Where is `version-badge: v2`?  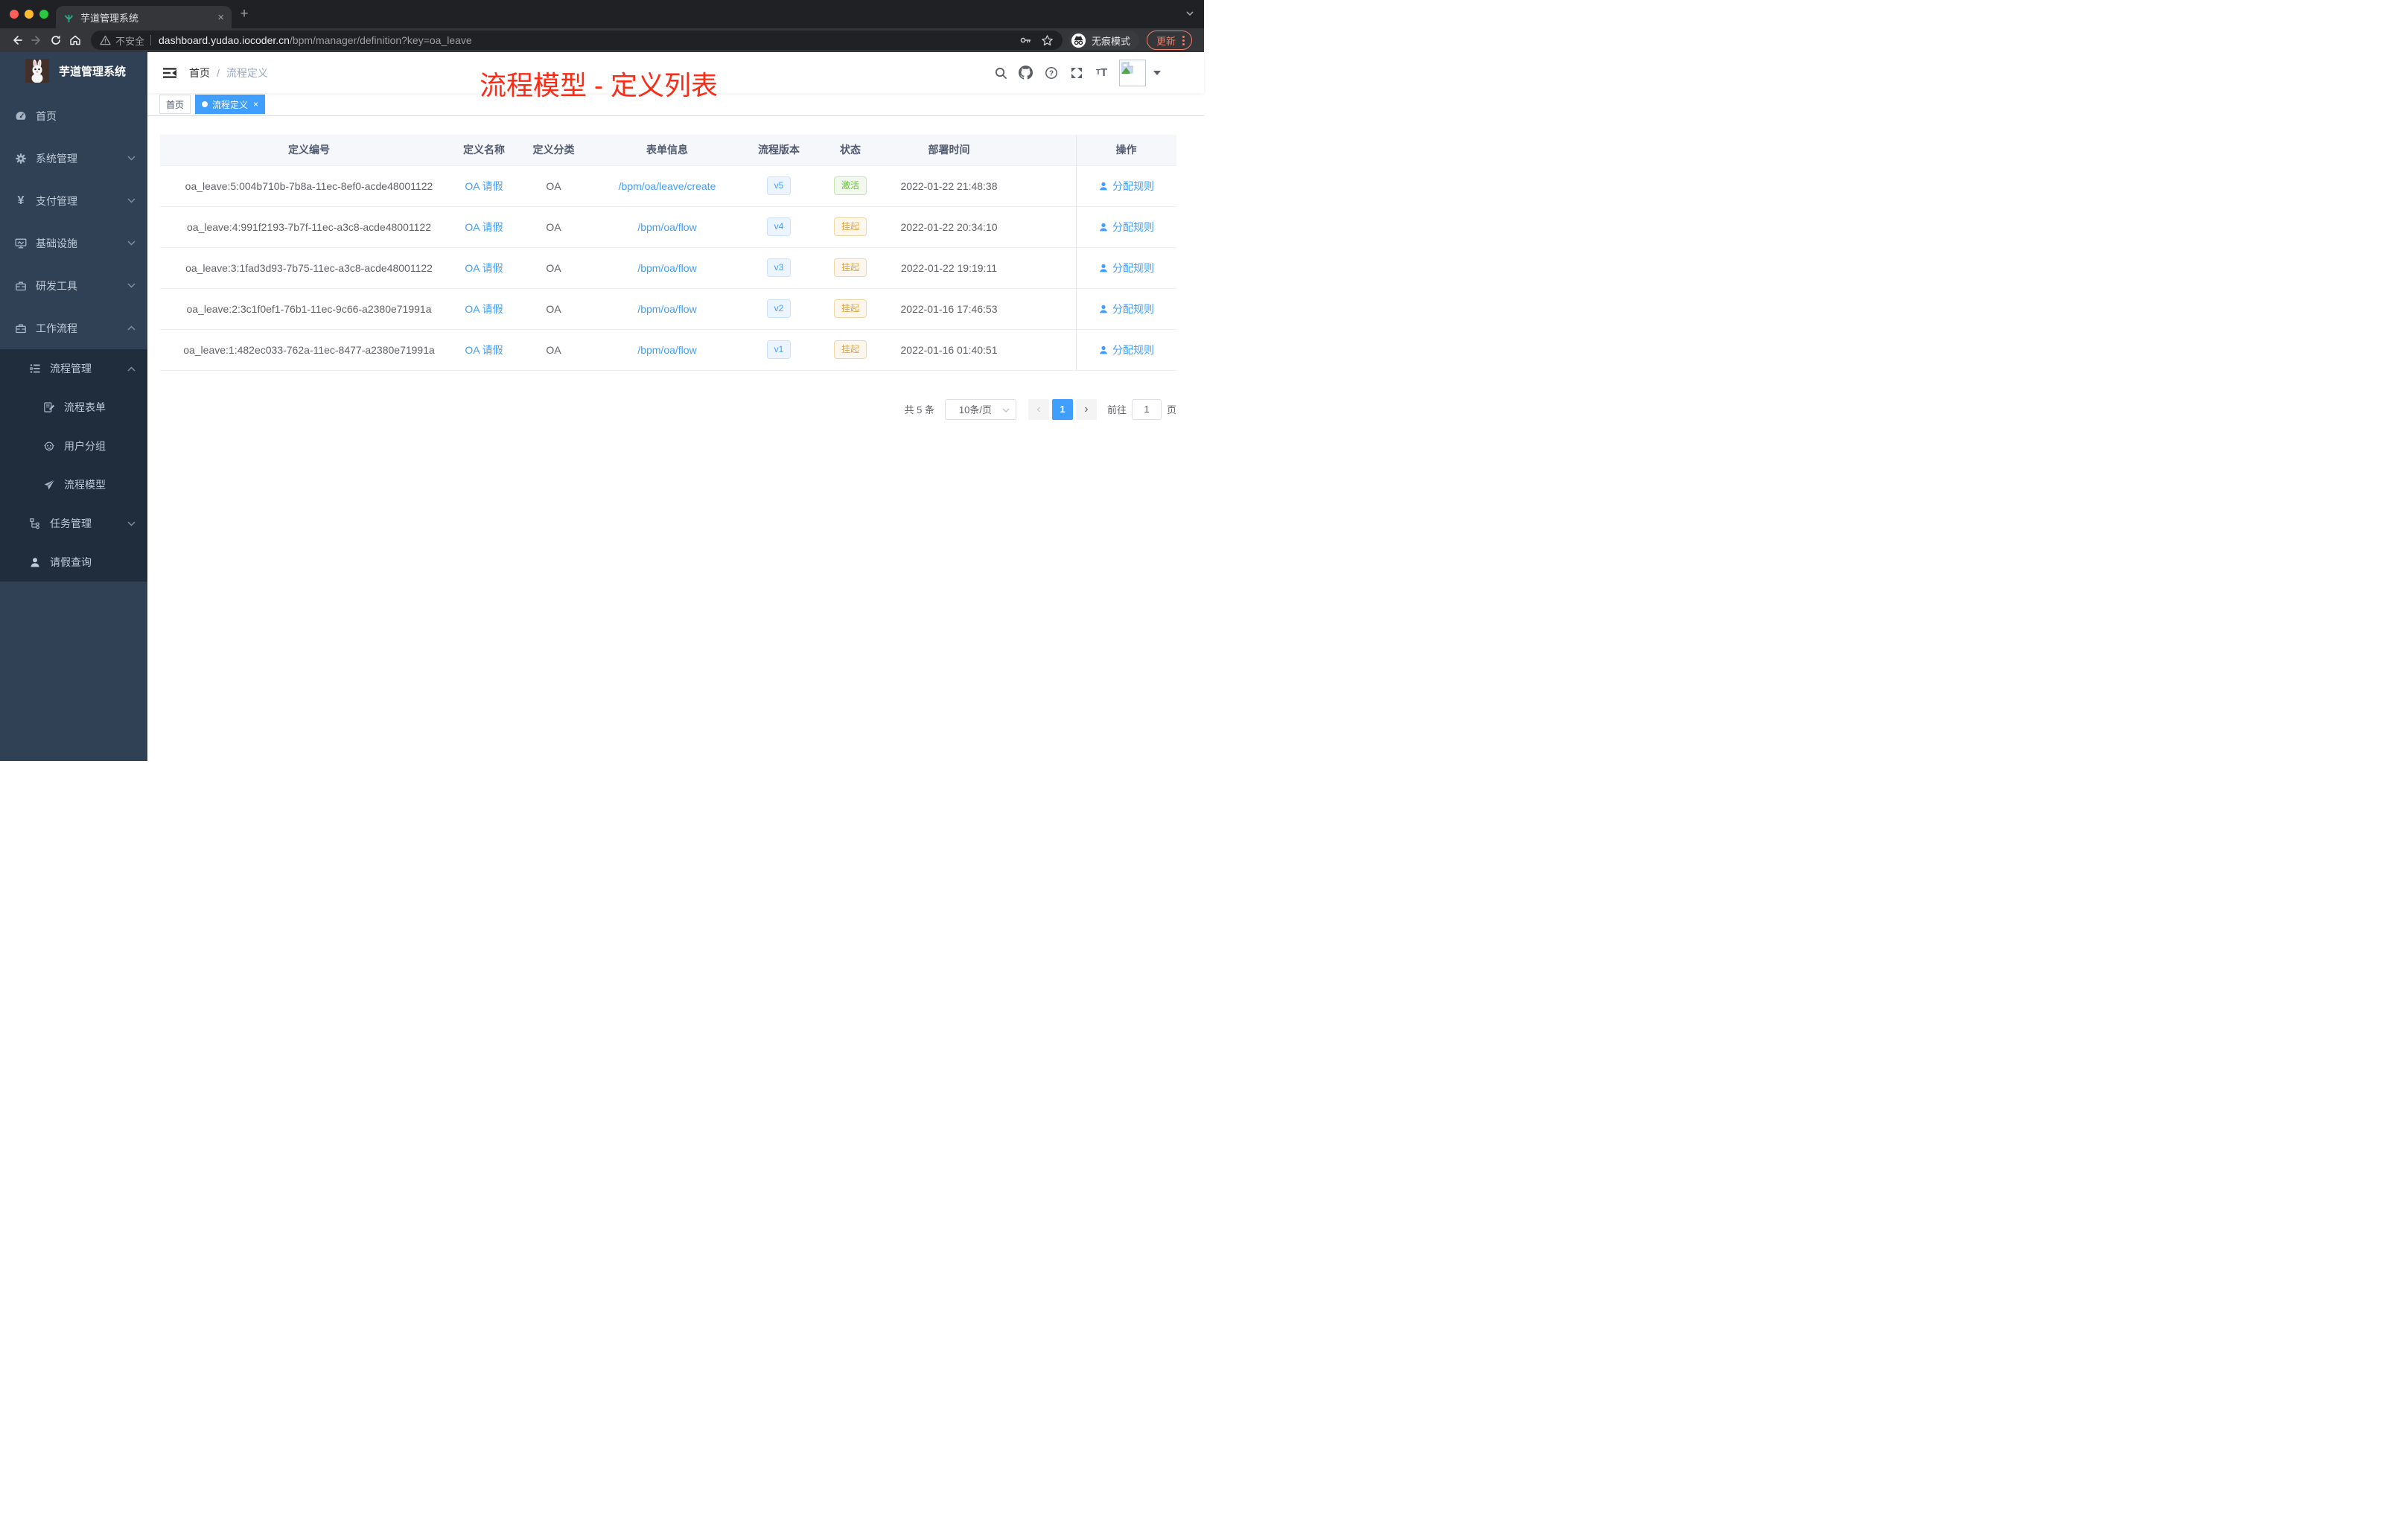
version-badge: v2 is located at coordinates (778, 308).